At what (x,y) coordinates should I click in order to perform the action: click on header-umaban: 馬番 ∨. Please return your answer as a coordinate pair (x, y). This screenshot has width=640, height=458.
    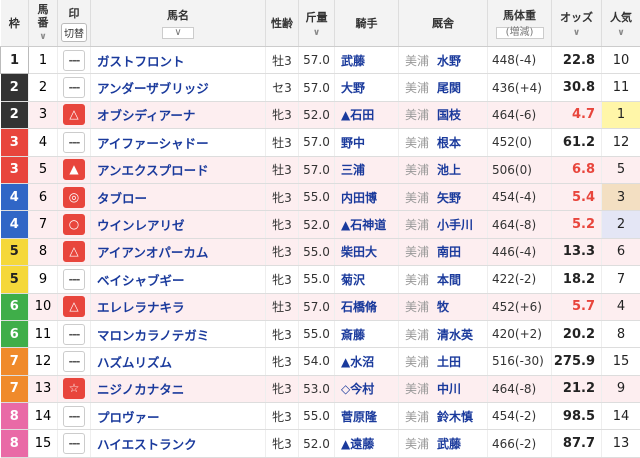
    Looking at the image, I should click on (43, 23).